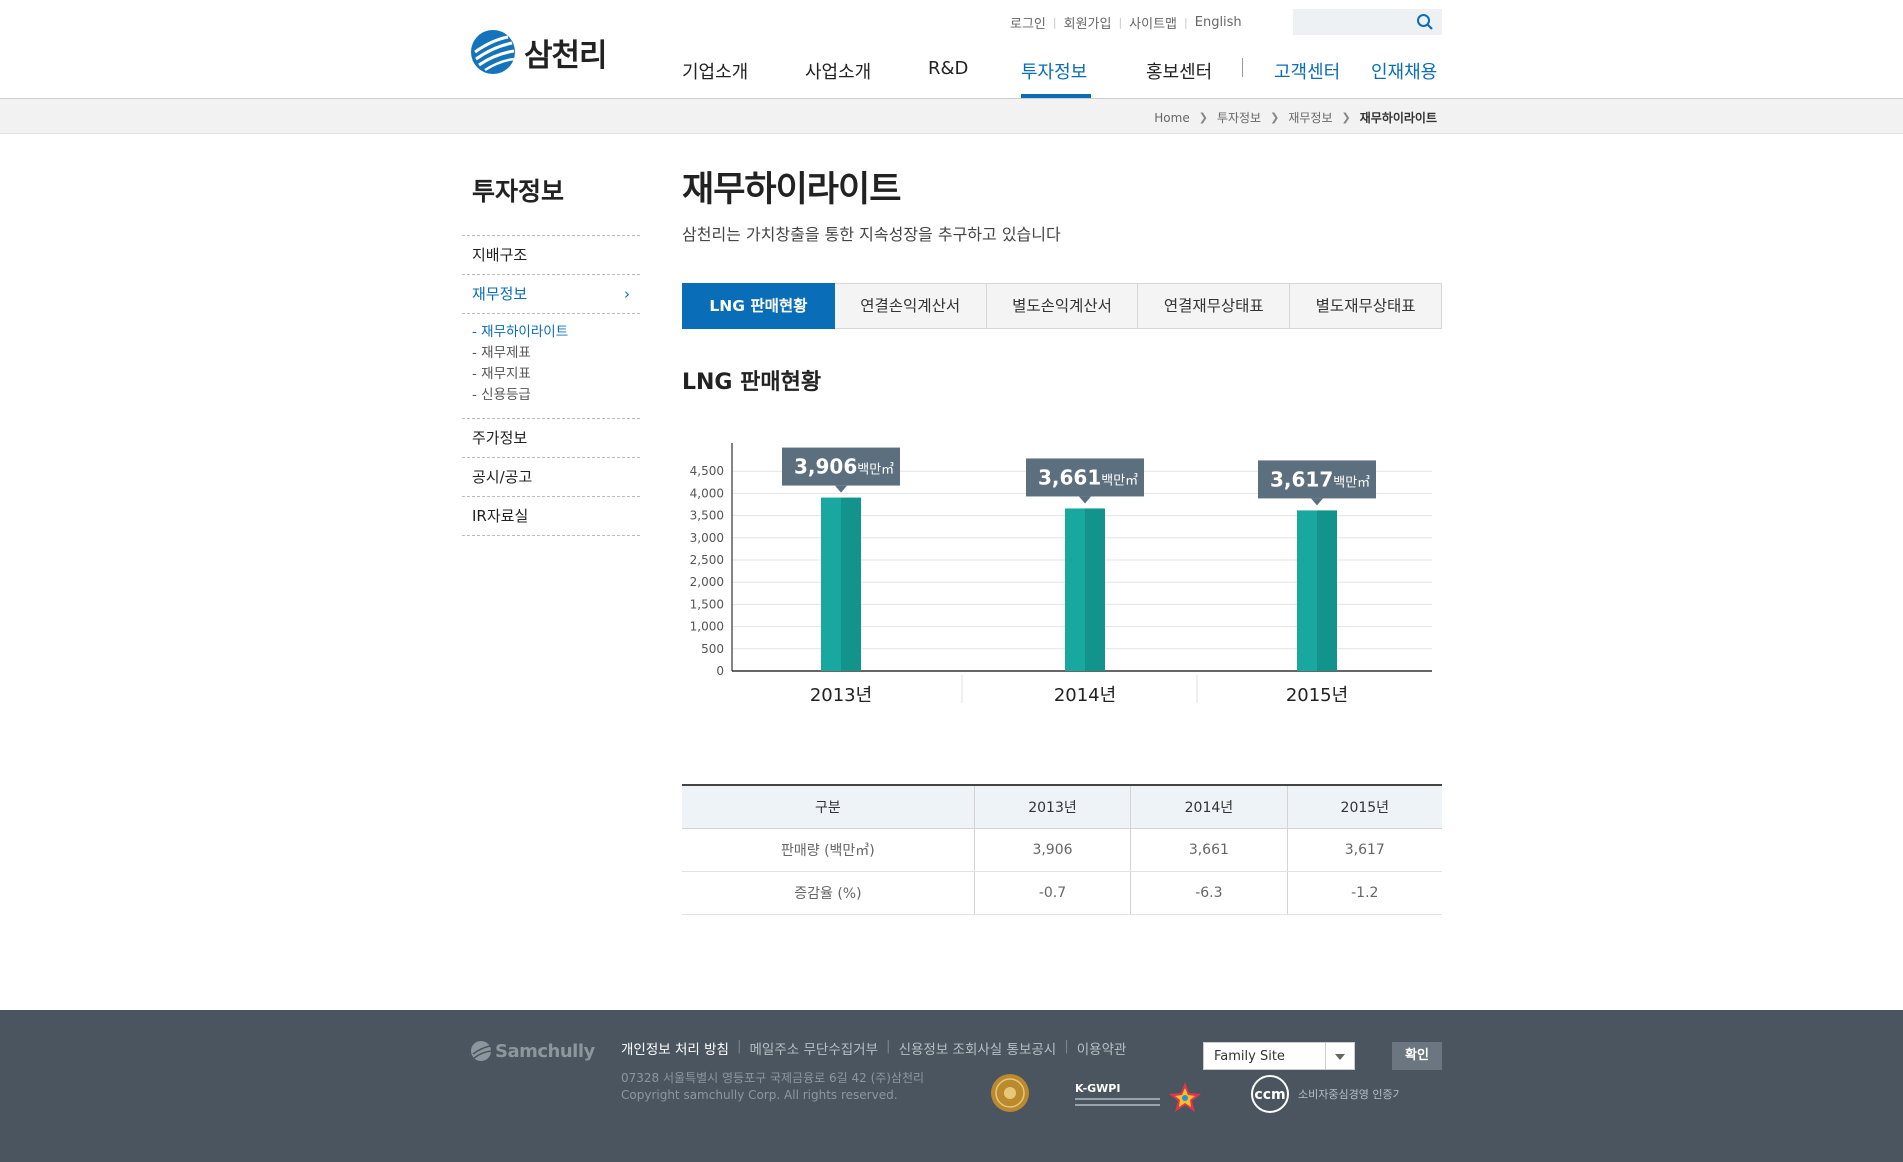  I want to click on nav-recruit: 인재채용, so click(1404, 71).